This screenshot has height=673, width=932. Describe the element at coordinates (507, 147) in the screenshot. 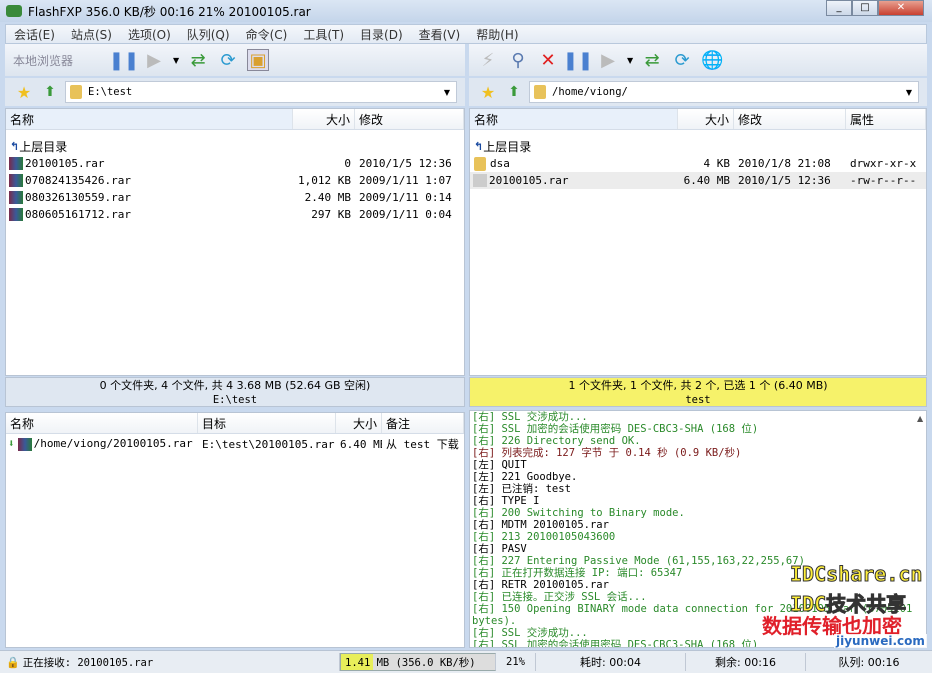

I see `parent-label: 上层目录` at that location.